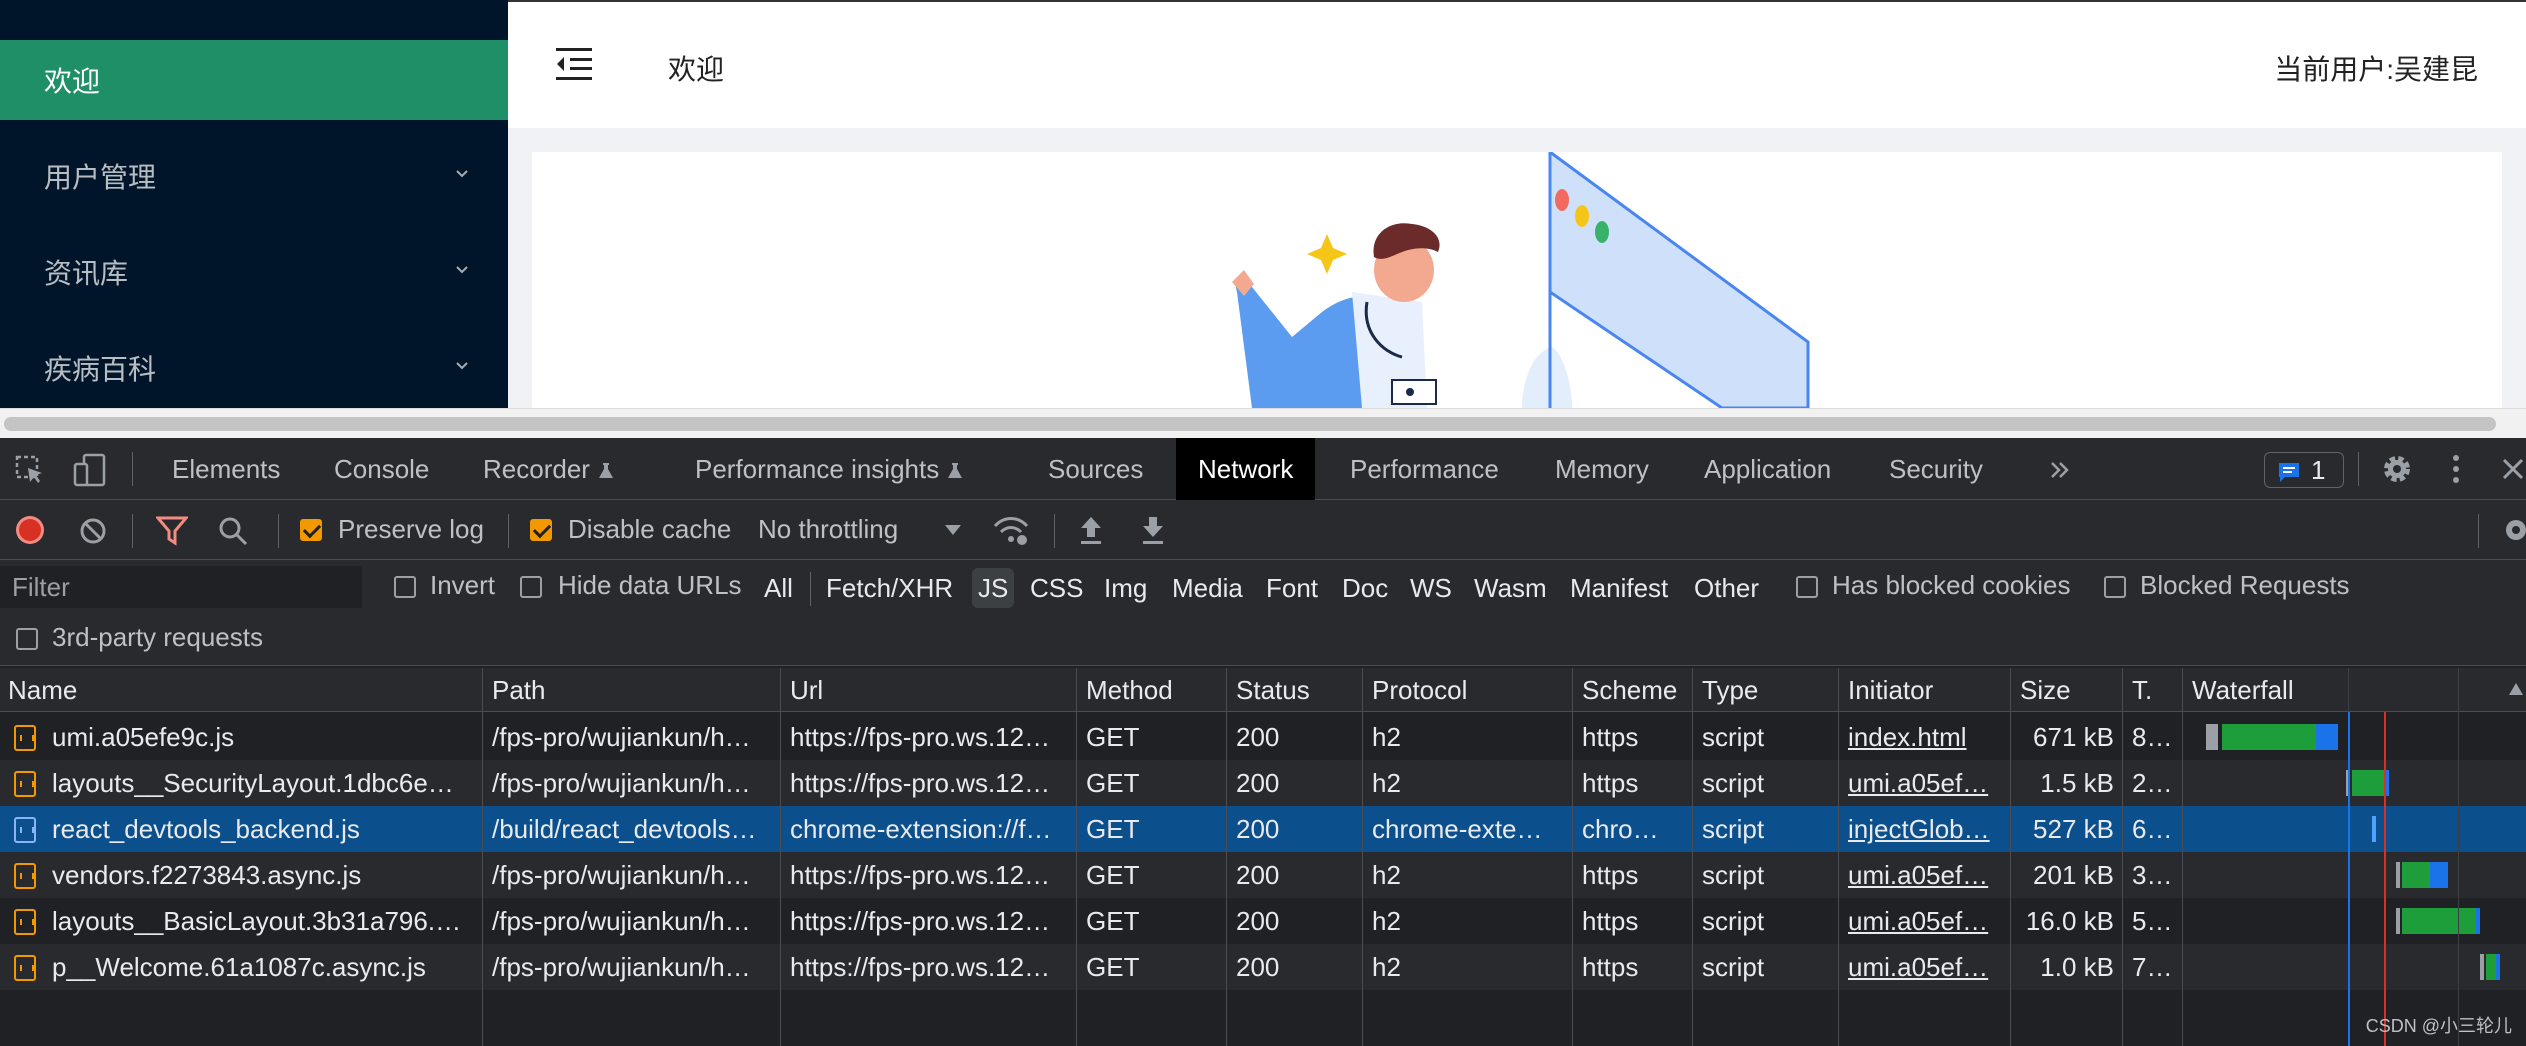 This screenshot has width=2526, height=1046. What do you see at coordinates (30, 470) in the screenshot?
I see `inspect-element-icon` at bounding box center [30, 470].